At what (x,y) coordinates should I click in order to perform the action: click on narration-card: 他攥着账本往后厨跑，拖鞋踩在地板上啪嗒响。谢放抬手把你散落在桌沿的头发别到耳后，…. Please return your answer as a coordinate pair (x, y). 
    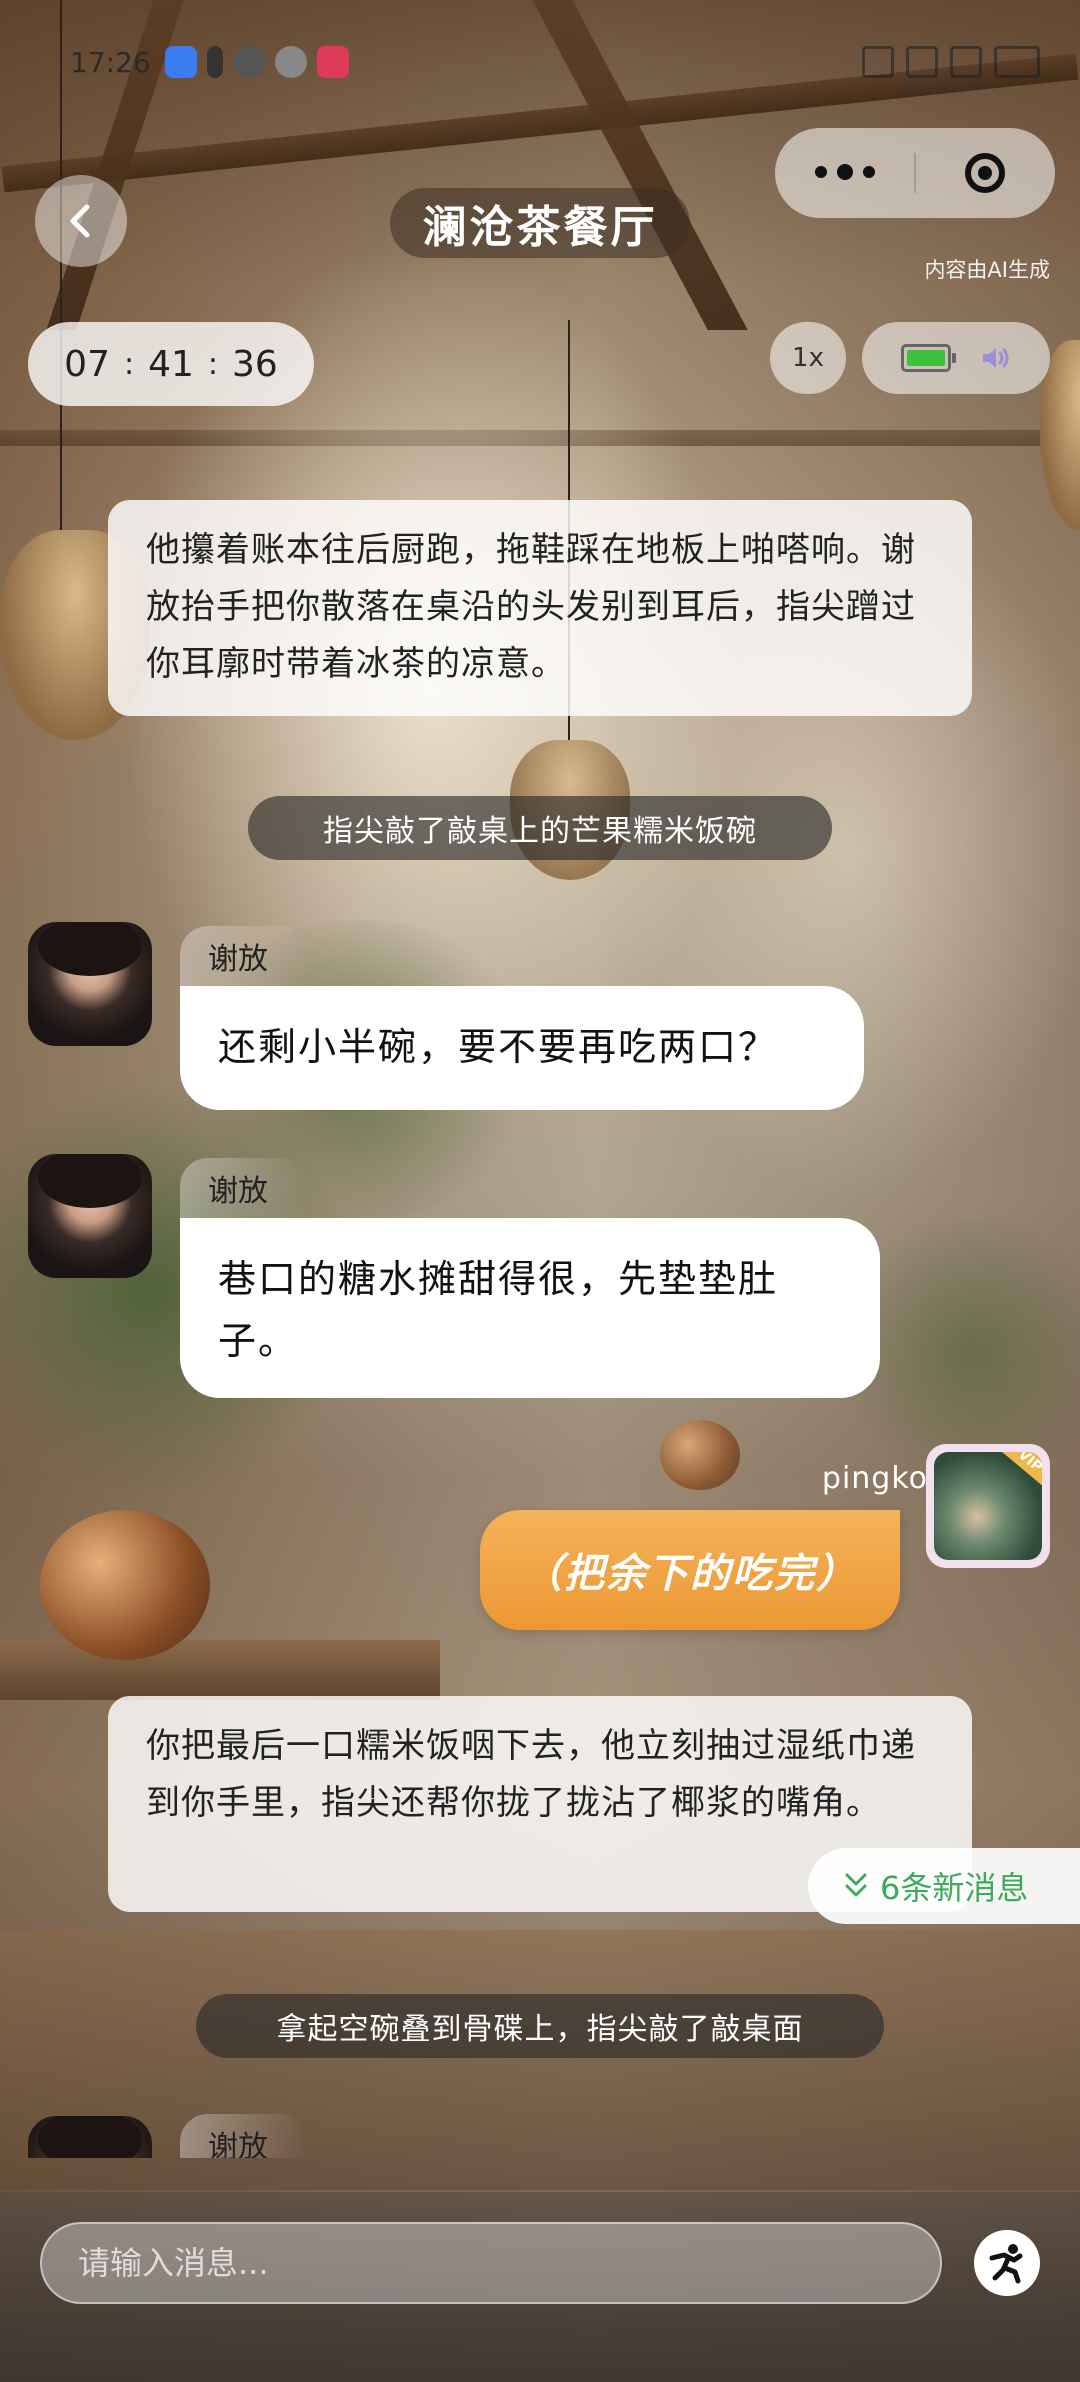
    Looking at the image, I should click on (540, 608).